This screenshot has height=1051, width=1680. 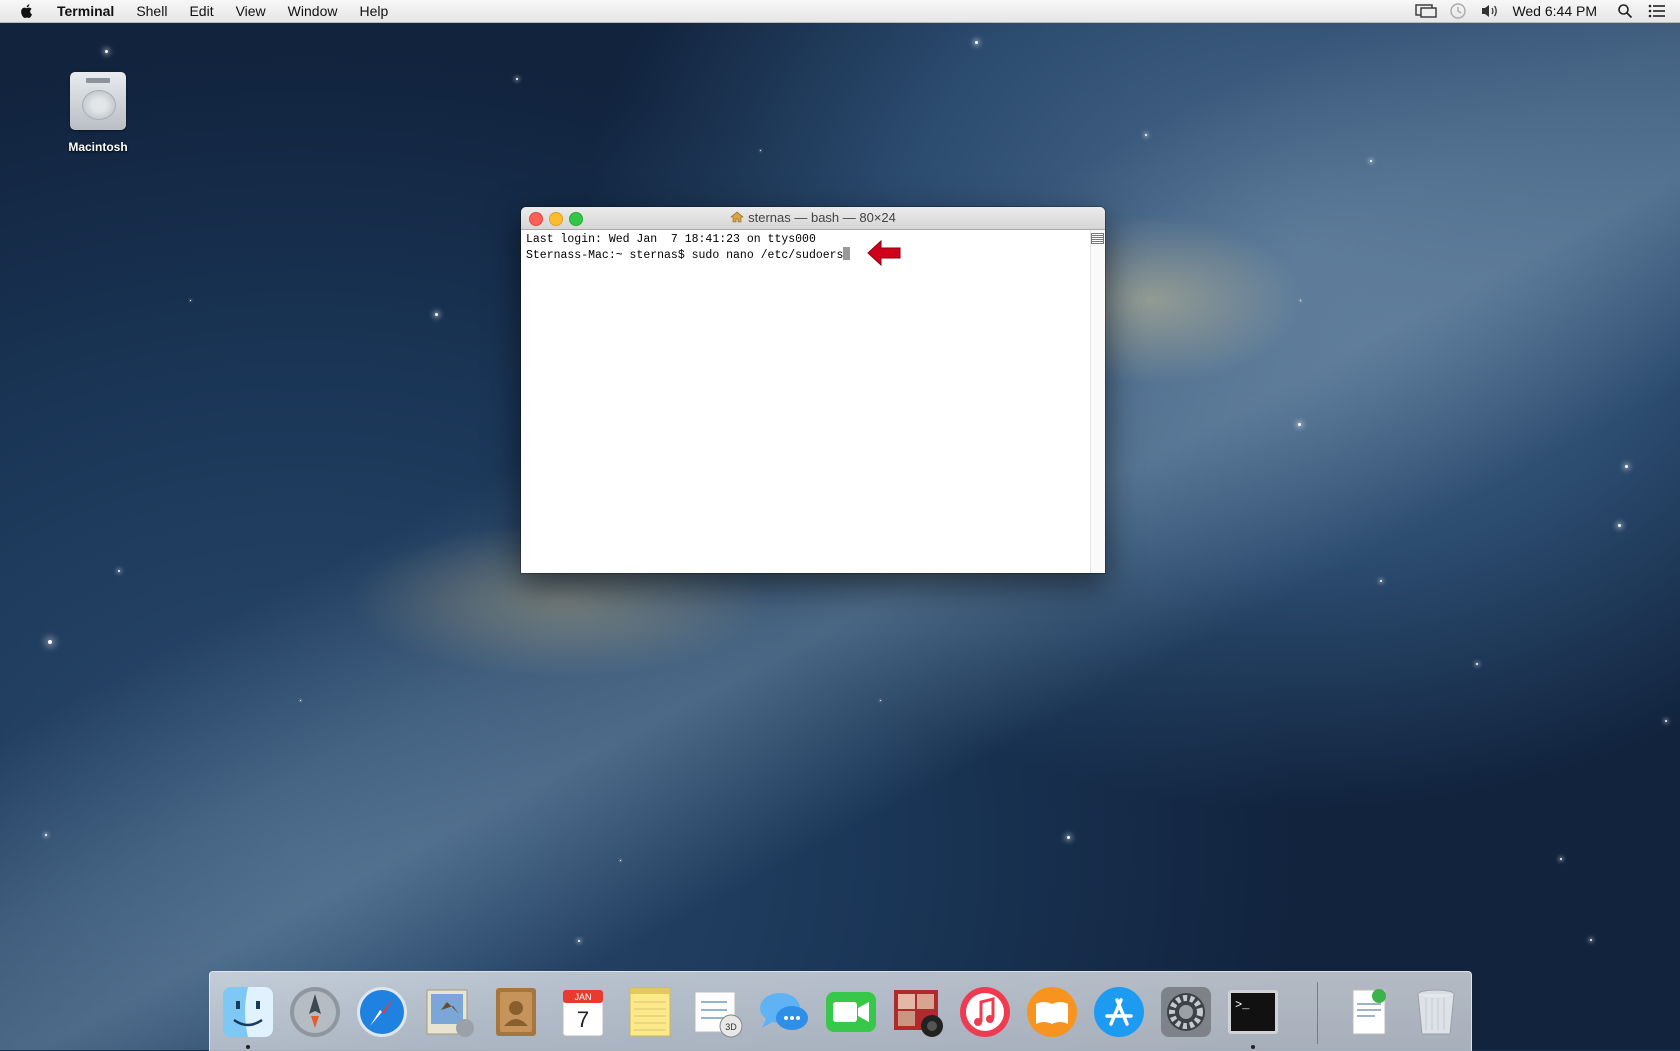 I want to click on red-arrow-annotation, so click(x=884, y=253).